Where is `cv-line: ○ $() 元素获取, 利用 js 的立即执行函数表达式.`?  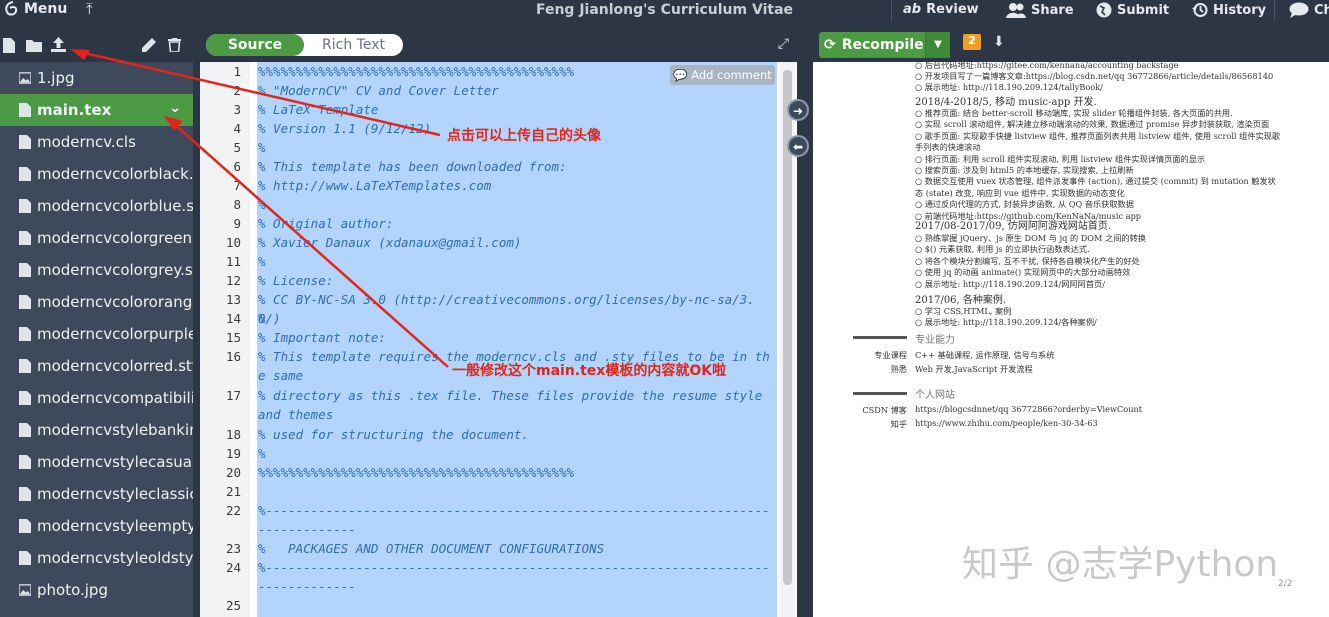
cv-line: ○ $() 元素获取, 利用 js 的立即执行函数表达式. is located at coordinates (1002, 249).